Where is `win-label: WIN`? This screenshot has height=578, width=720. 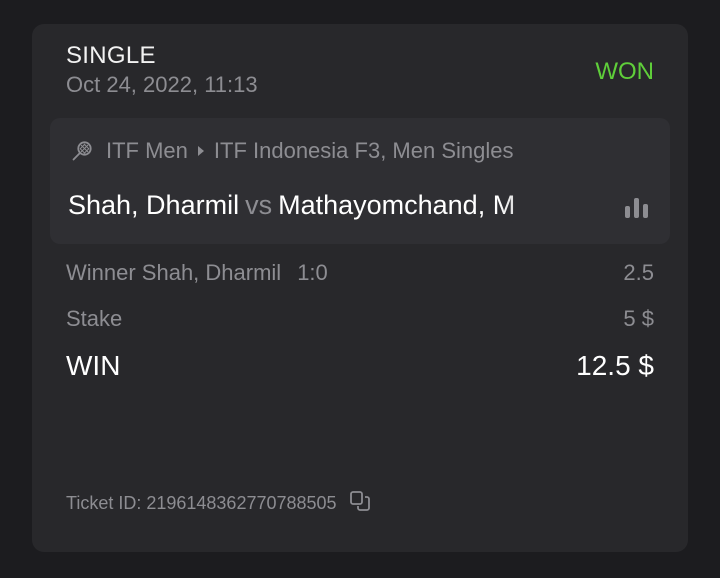 win-label: WIN is located at coordinates (93, 365).